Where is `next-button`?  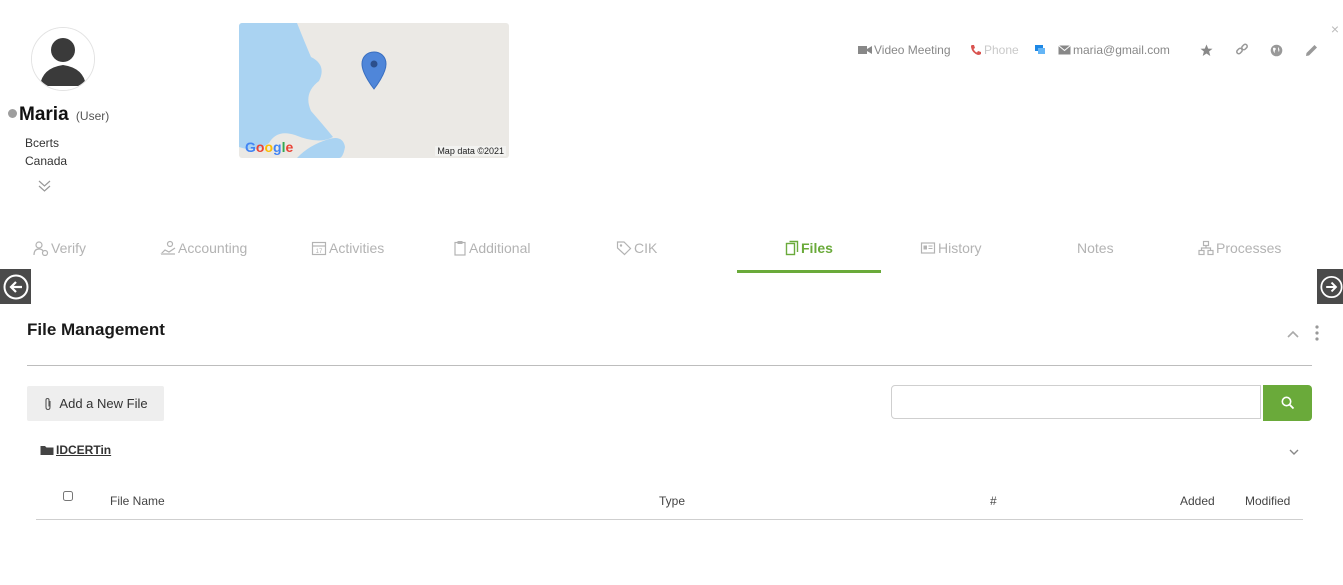 next-button is located at coordinates (1330, 286).